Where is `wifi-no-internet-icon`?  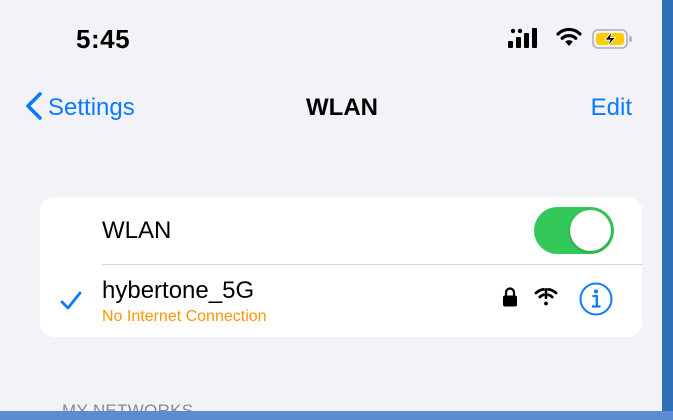
wifi-no-internet-icon is located at coordinates (546, 299).